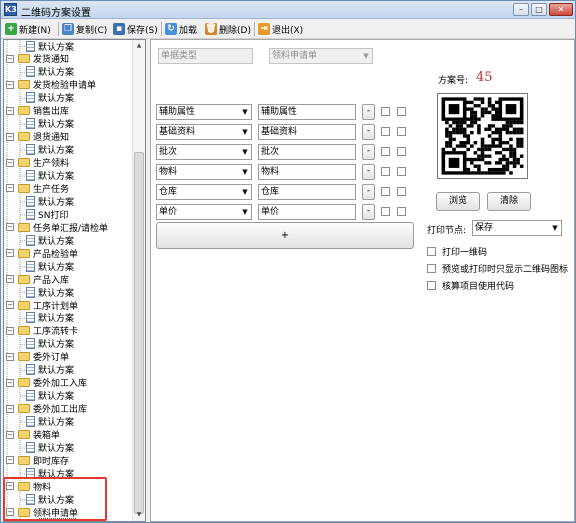  Describe the element at coordinates (42, 305) in the screenshot. I see `tree-folder-item: − 工序计划单` at that location.